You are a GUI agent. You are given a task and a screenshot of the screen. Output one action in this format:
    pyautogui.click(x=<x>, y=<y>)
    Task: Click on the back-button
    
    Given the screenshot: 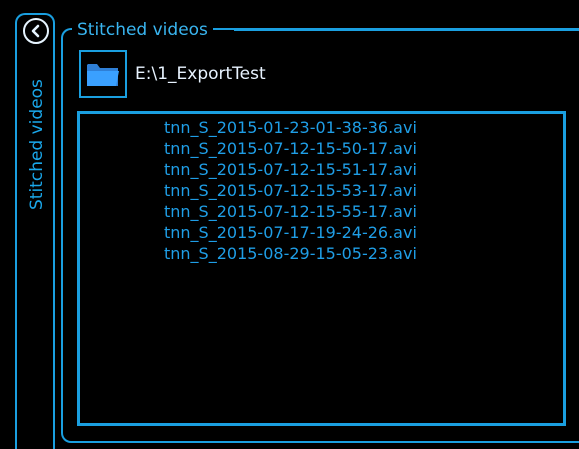 What is the action you would take?
    pyautogui.click(x=36, y=31)
    